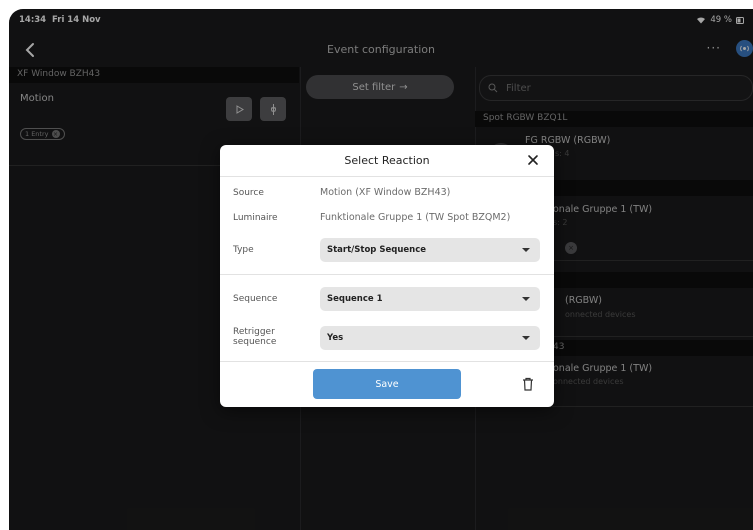 This screenshot has width=753, height=530. Describe the element at coordinates (430, 250) in the screenshot. I see `type-select: Start/Stop Sequence` at that location.